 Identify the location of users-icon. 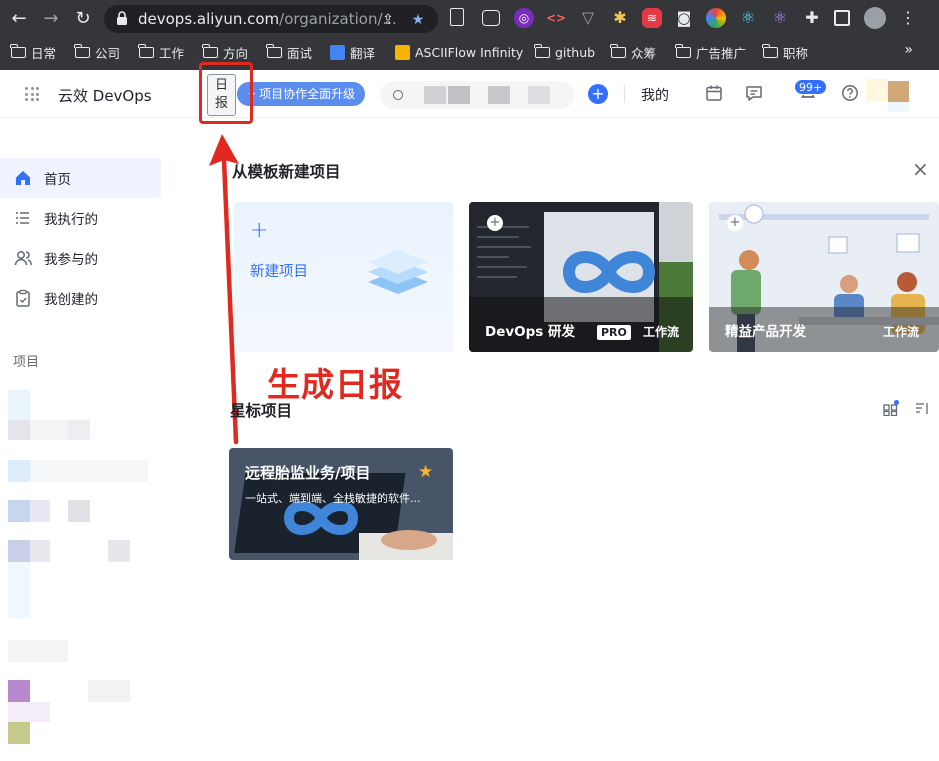
(23, 258).